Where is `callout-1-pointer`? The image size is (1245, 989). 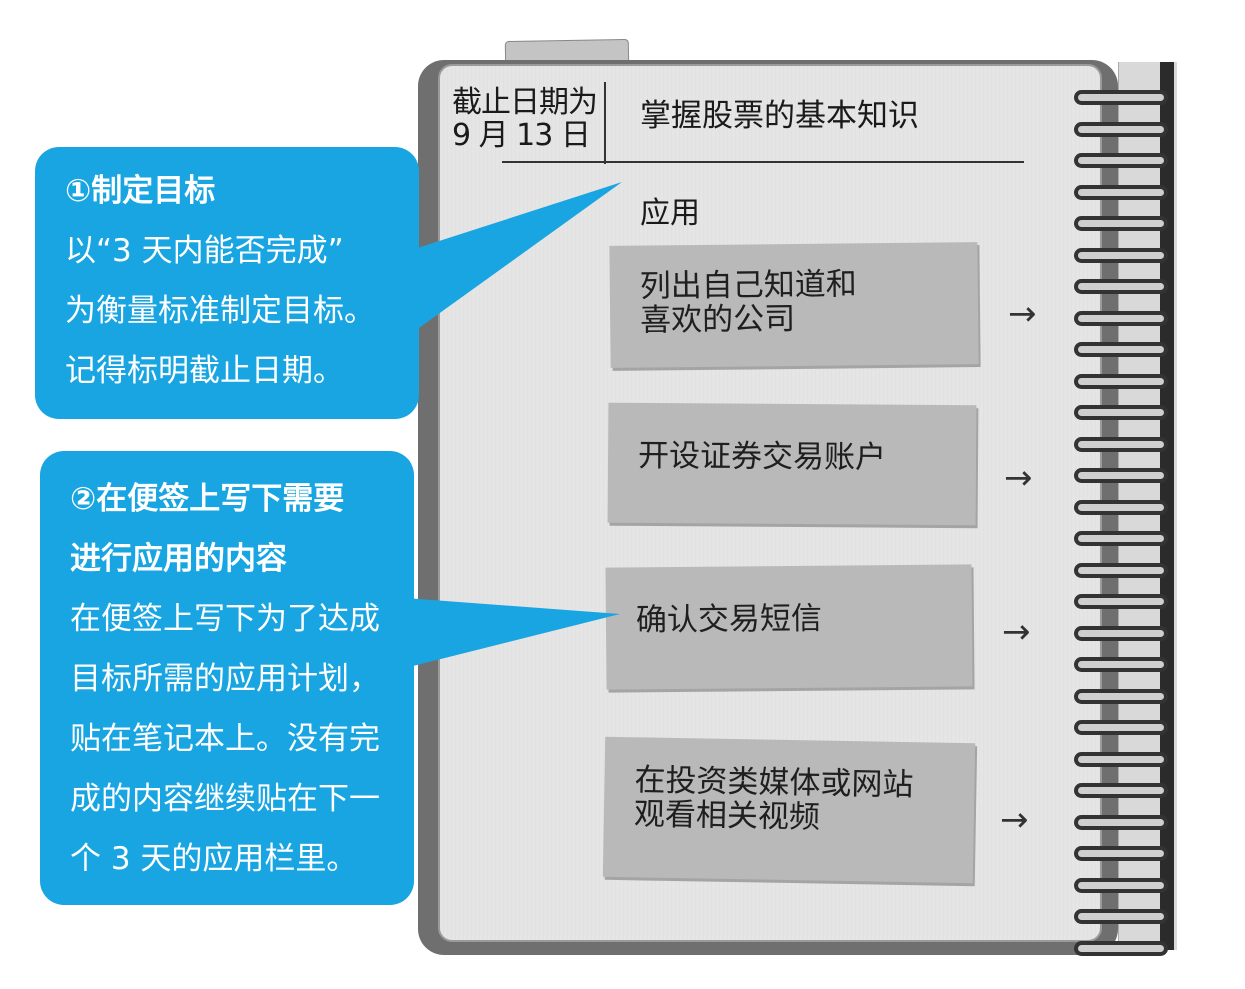 callout-1-pointer is located at coordinates (513, 260).